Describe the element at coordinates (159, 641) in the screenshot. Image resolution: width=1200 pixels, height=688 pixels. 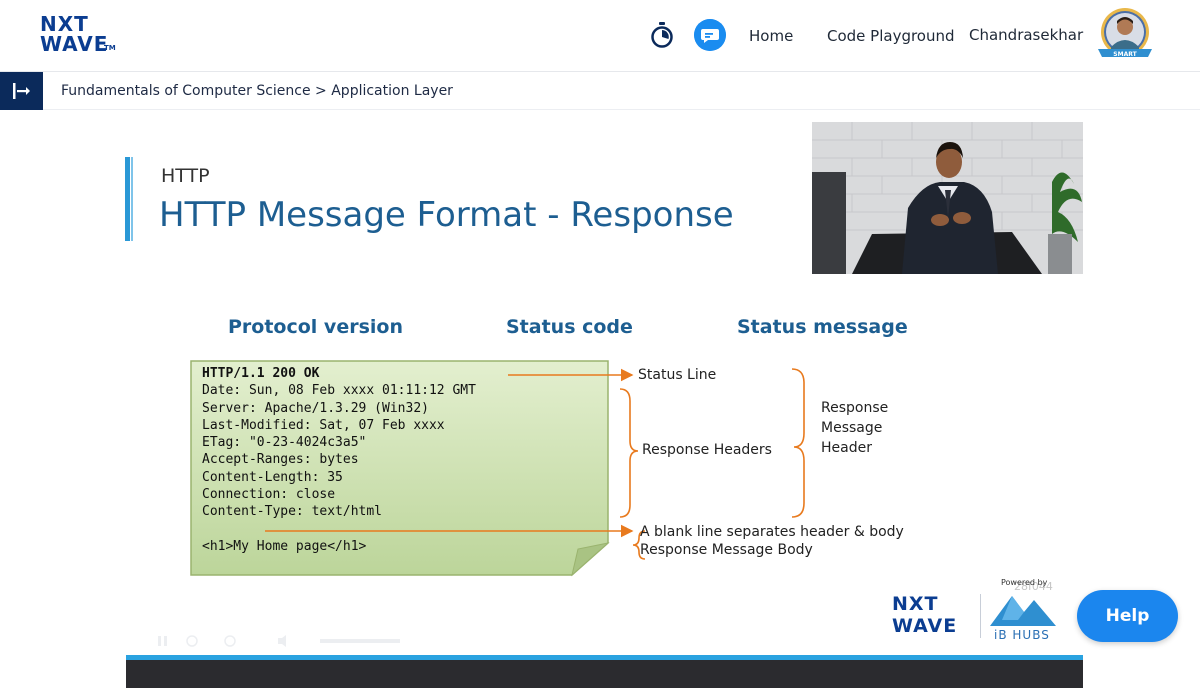
I see `pause-icon` at that location.